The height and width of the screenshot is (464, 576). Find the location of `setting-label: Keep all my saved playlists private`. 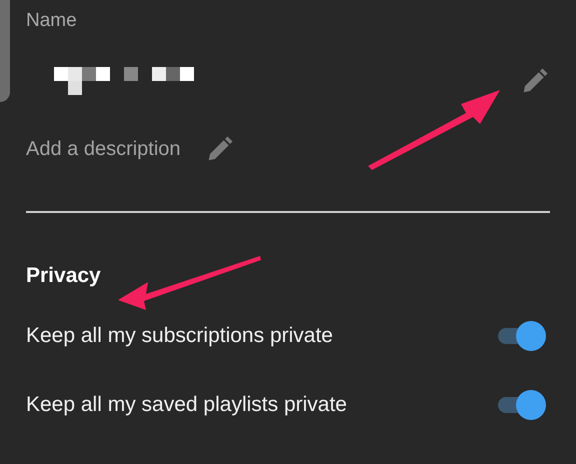

setting-label: Keep all my saved playlists private is located at coordinates (186, 405).